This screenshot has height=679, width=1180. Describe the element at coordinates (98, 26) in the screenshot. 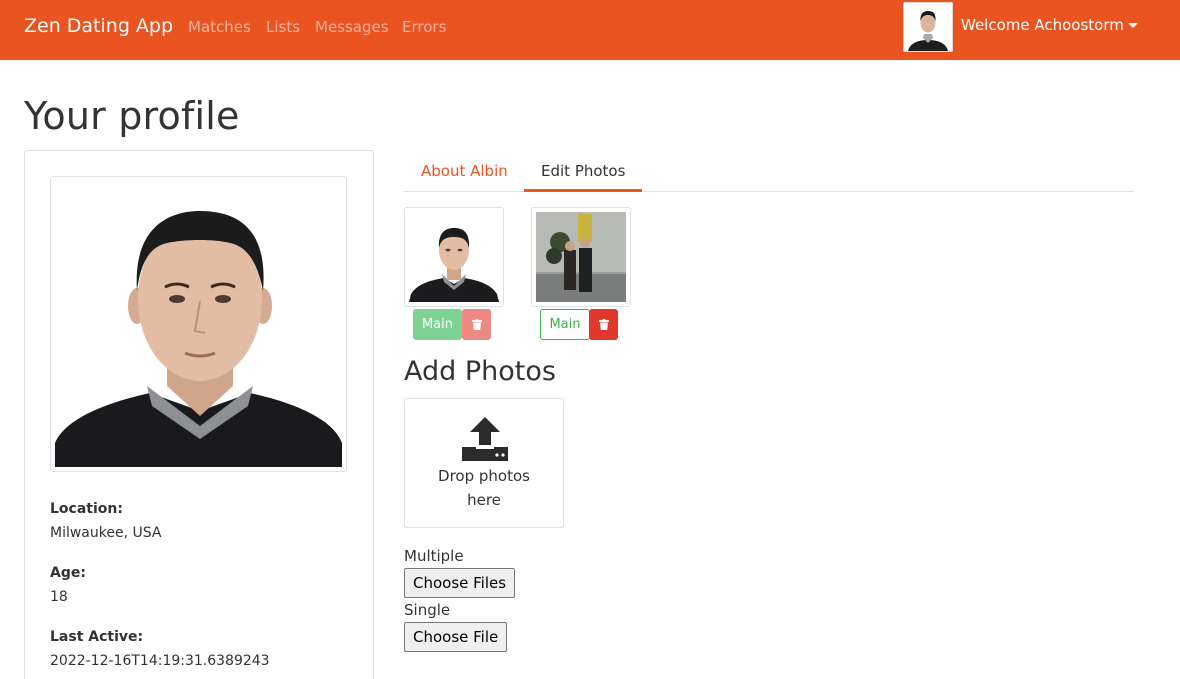

I see `brand-link: Zen Dating App` at that location.